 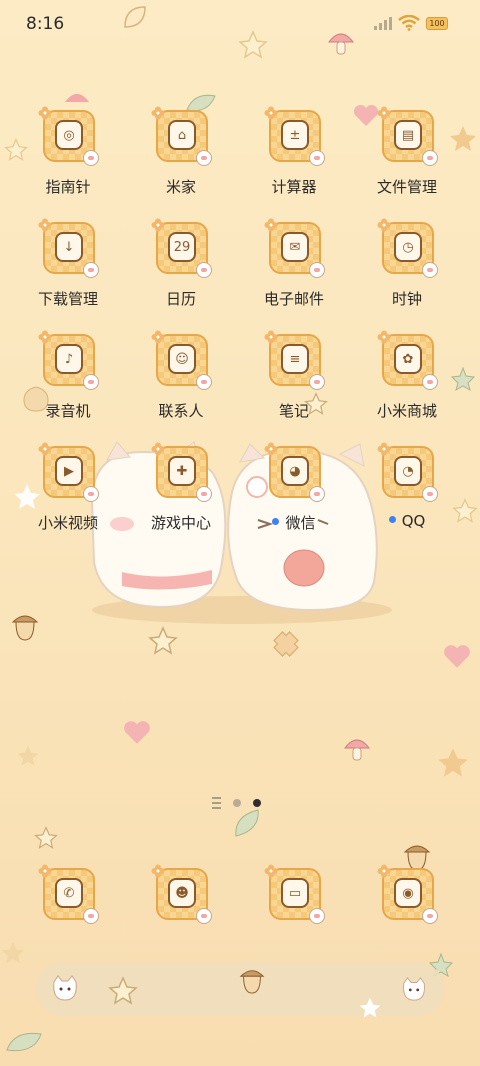 I want to click on browser-icon: ▭, so click(x=294, y=894).